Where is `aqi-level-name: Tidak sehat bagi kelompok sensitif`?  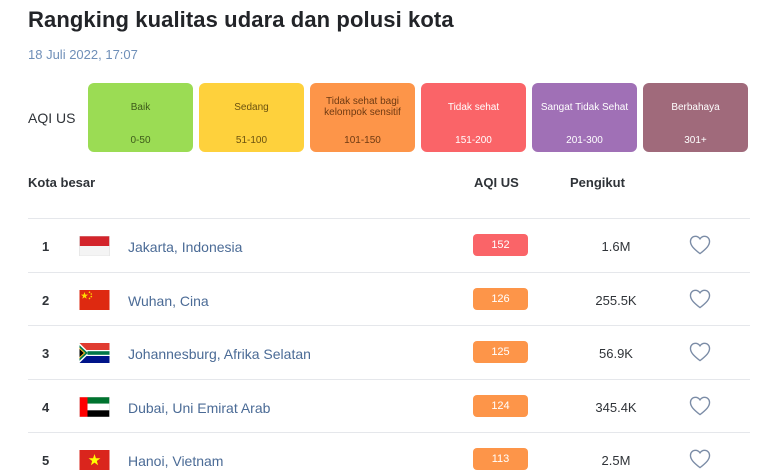
aqi-level-name: Tidak sehat bagi kelompok sensitif is located at coordinates (362, 107).